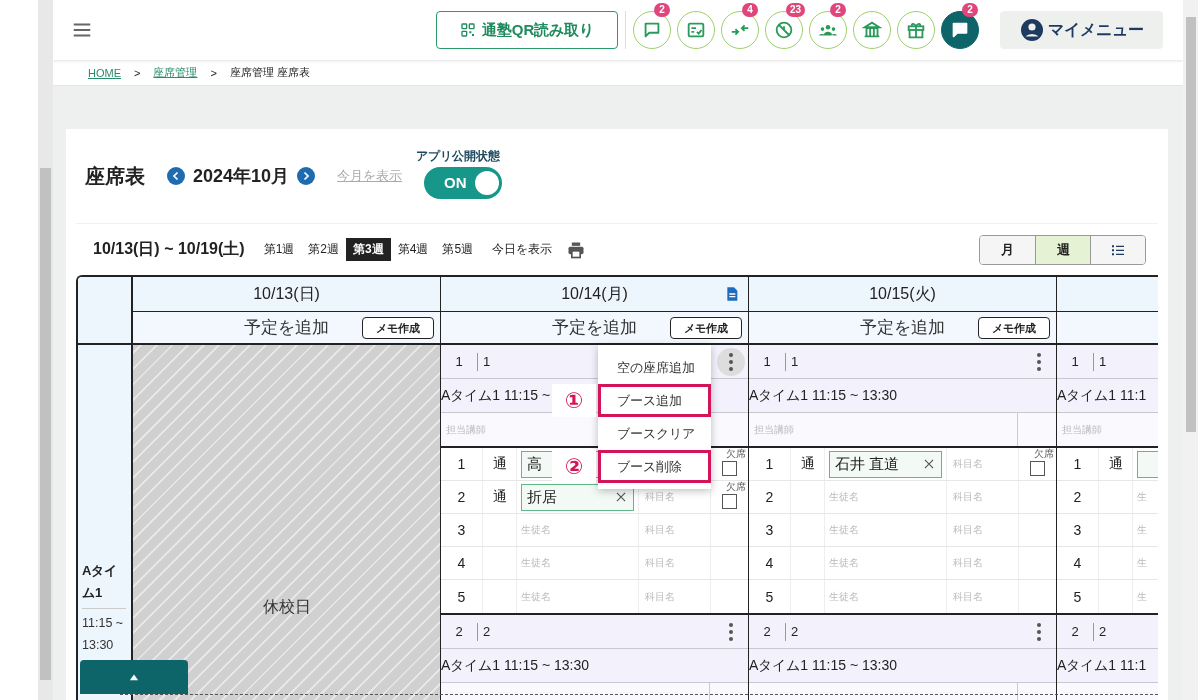  I want to click on month-label: 2024年10月, so click(241, 176).